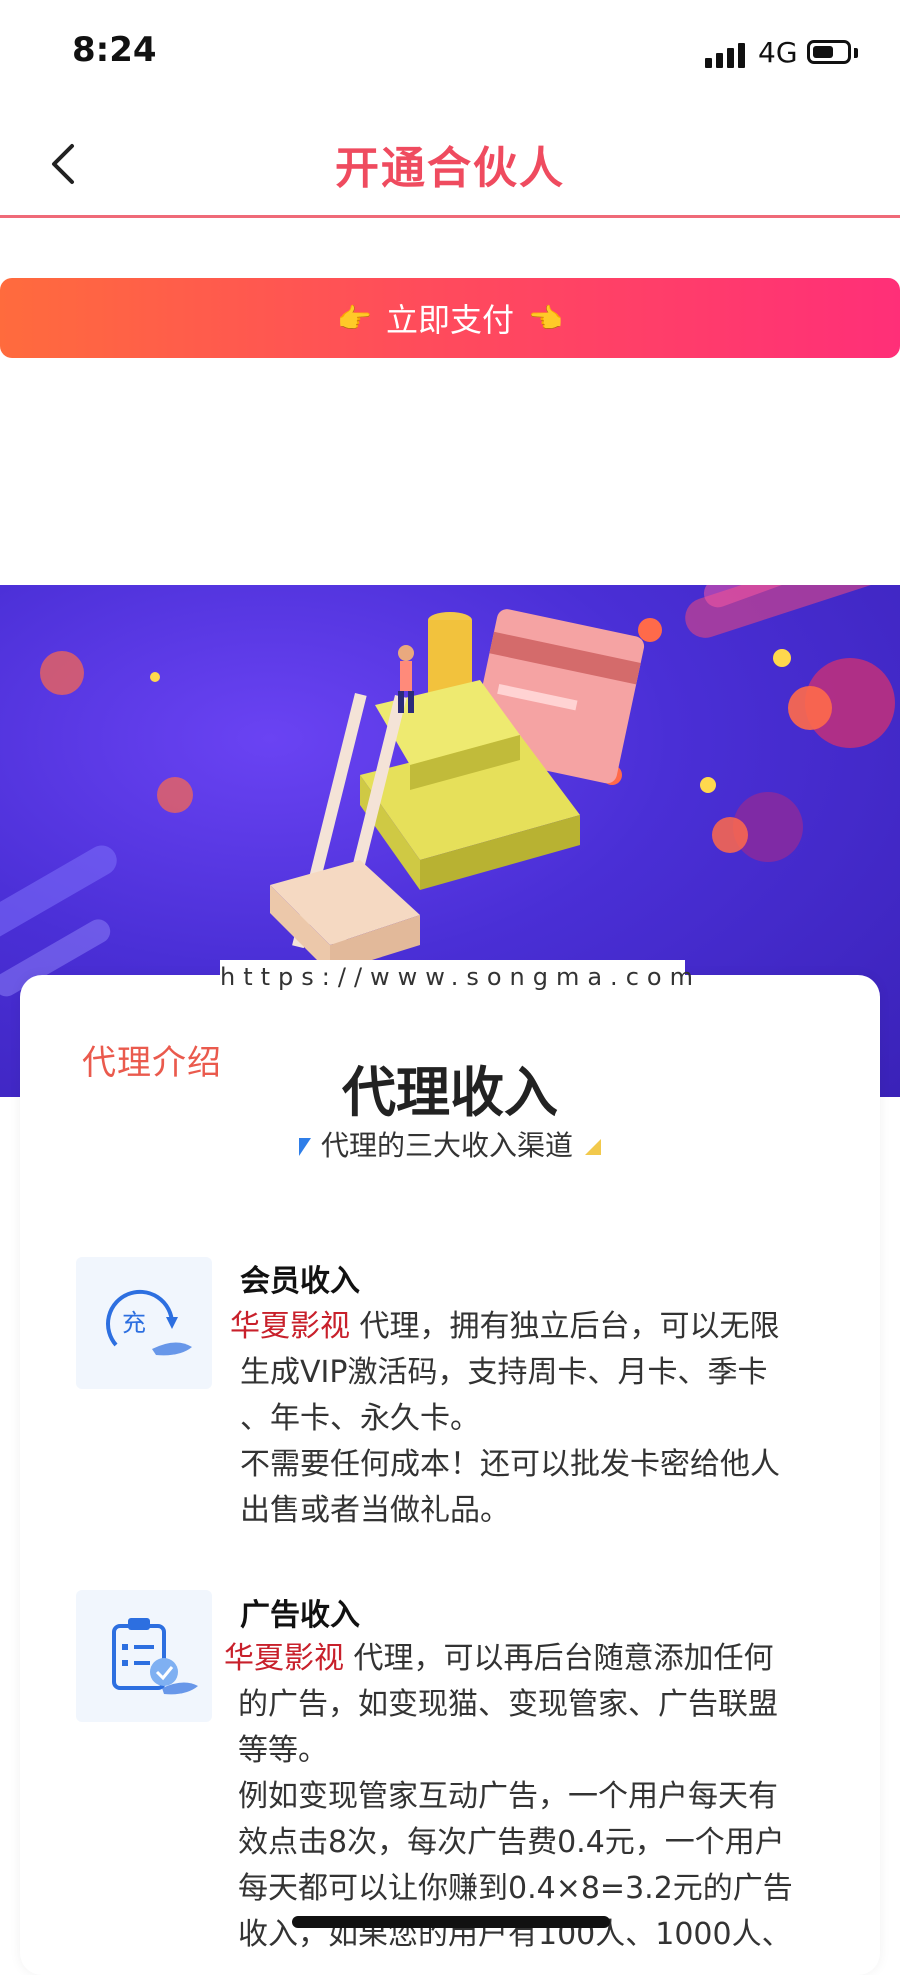 The width and height of the screenshot is (900, 1975). What do you see at coordinates (155, 1656) in the screenshot?
I see `ad-clipboard-icon` at bounding box center [155, 1656].